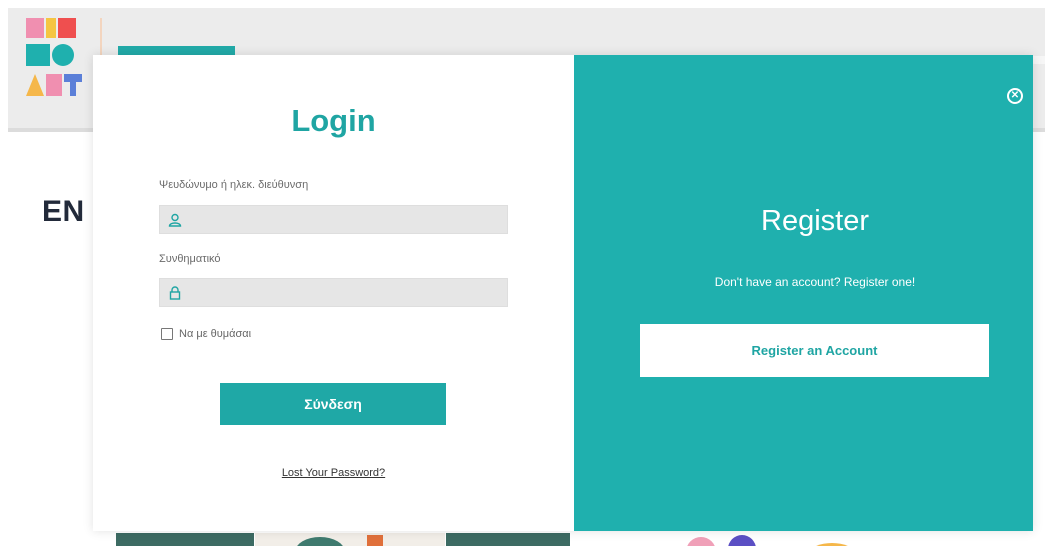 The image size is (1045, 546). Describe the element at coordinates (55, 61) in the screenshot. I see `bid-to-art-logo` at that location.